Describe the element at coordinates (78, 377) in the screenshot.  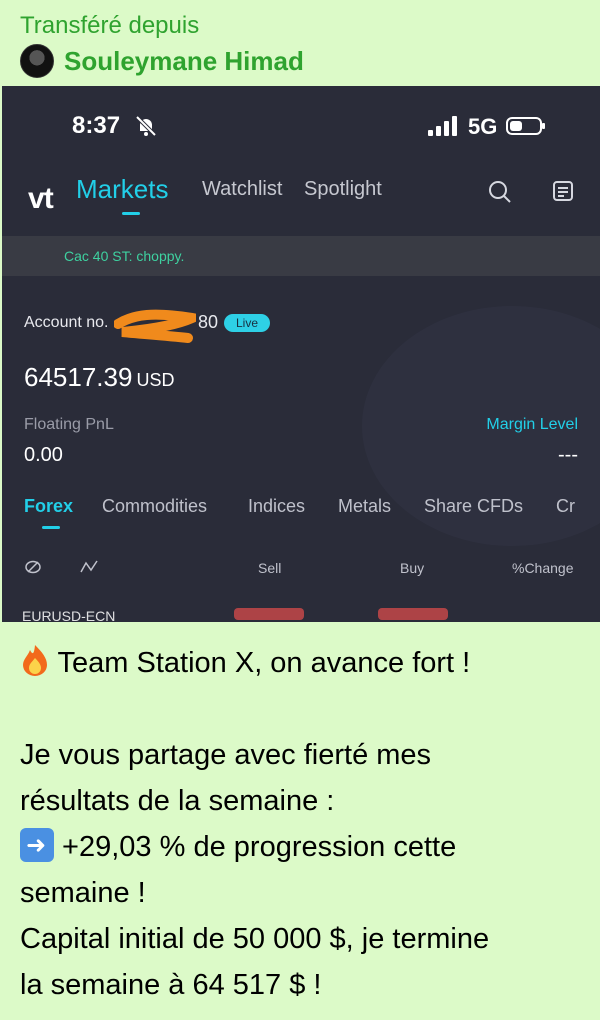
I see `balance-value: 64517.39` at that location.